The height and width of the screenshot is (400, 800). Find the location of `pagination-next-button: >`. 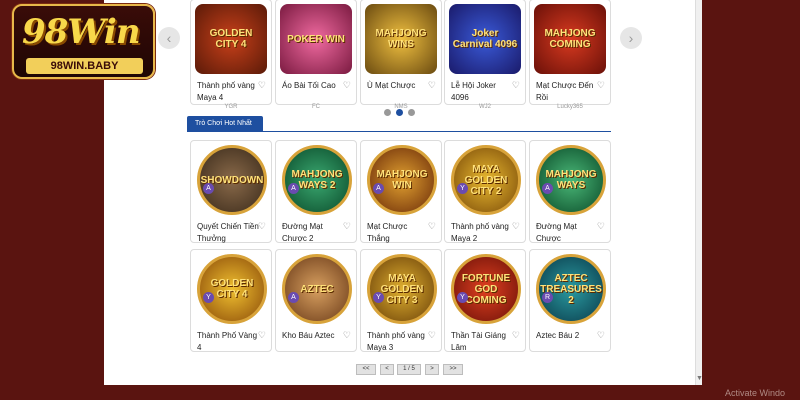

pagination-next-button: > is located at coordinates (432, 369).